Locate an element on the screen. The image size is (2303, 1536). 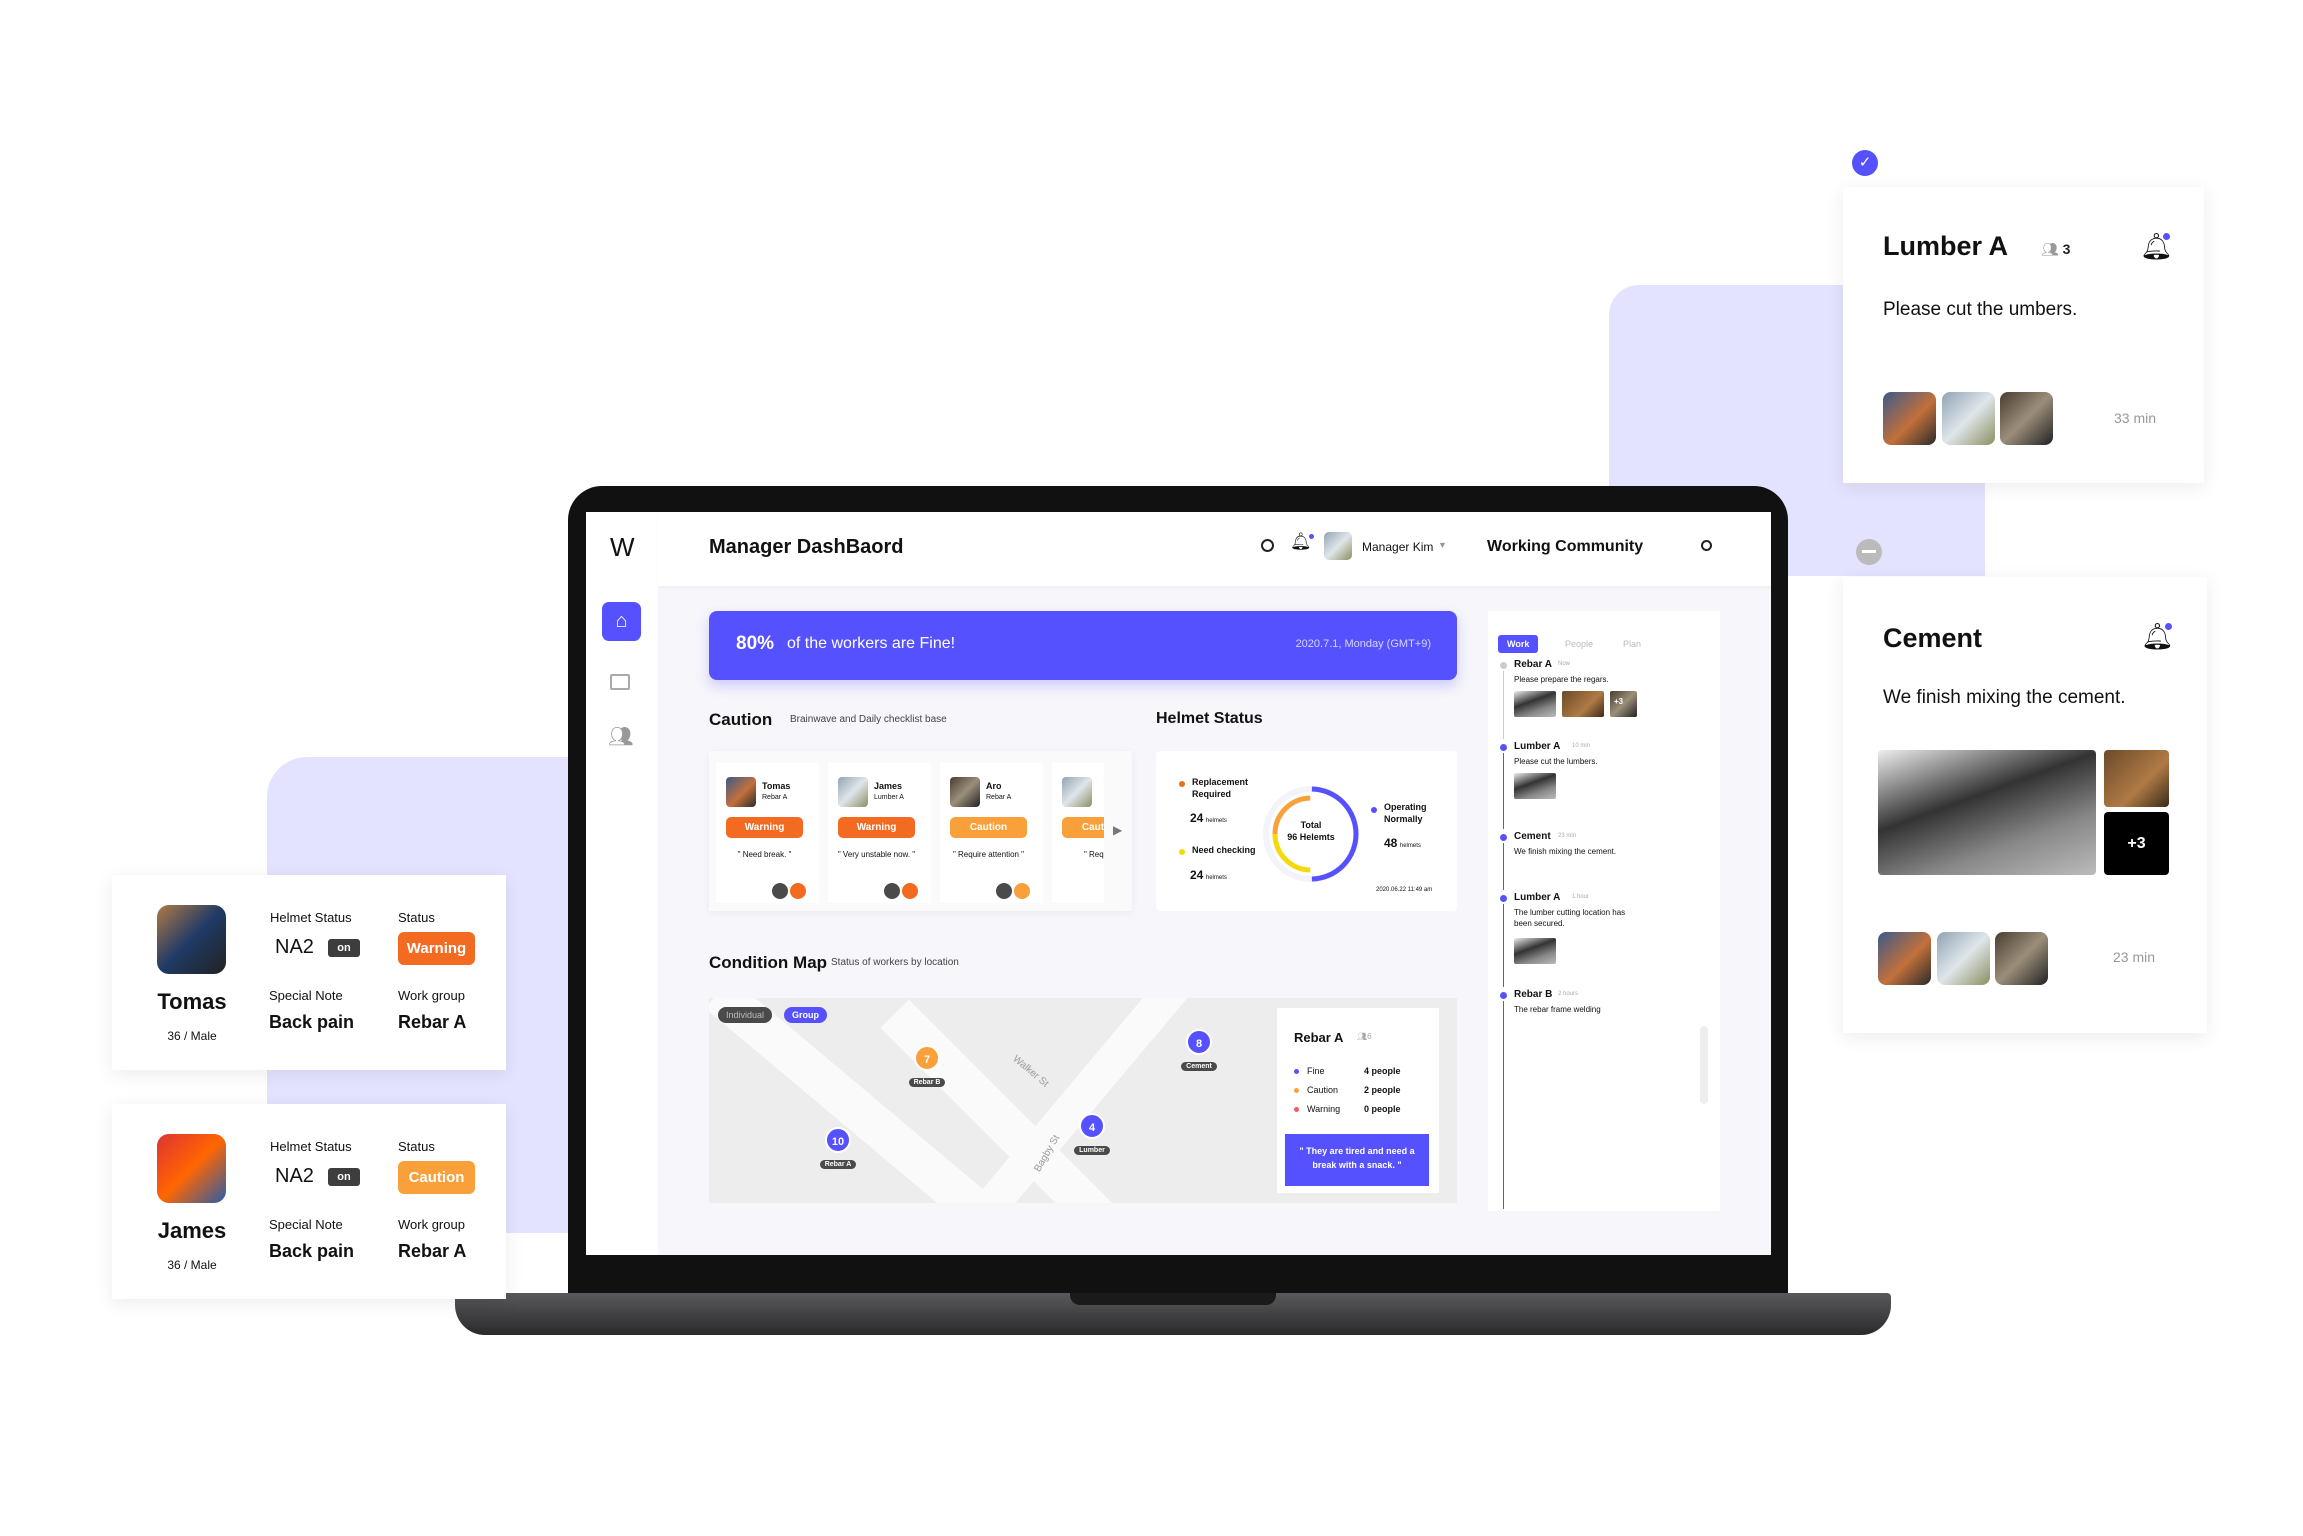
notification-title: Cement is located at coordinates (1933, 638).